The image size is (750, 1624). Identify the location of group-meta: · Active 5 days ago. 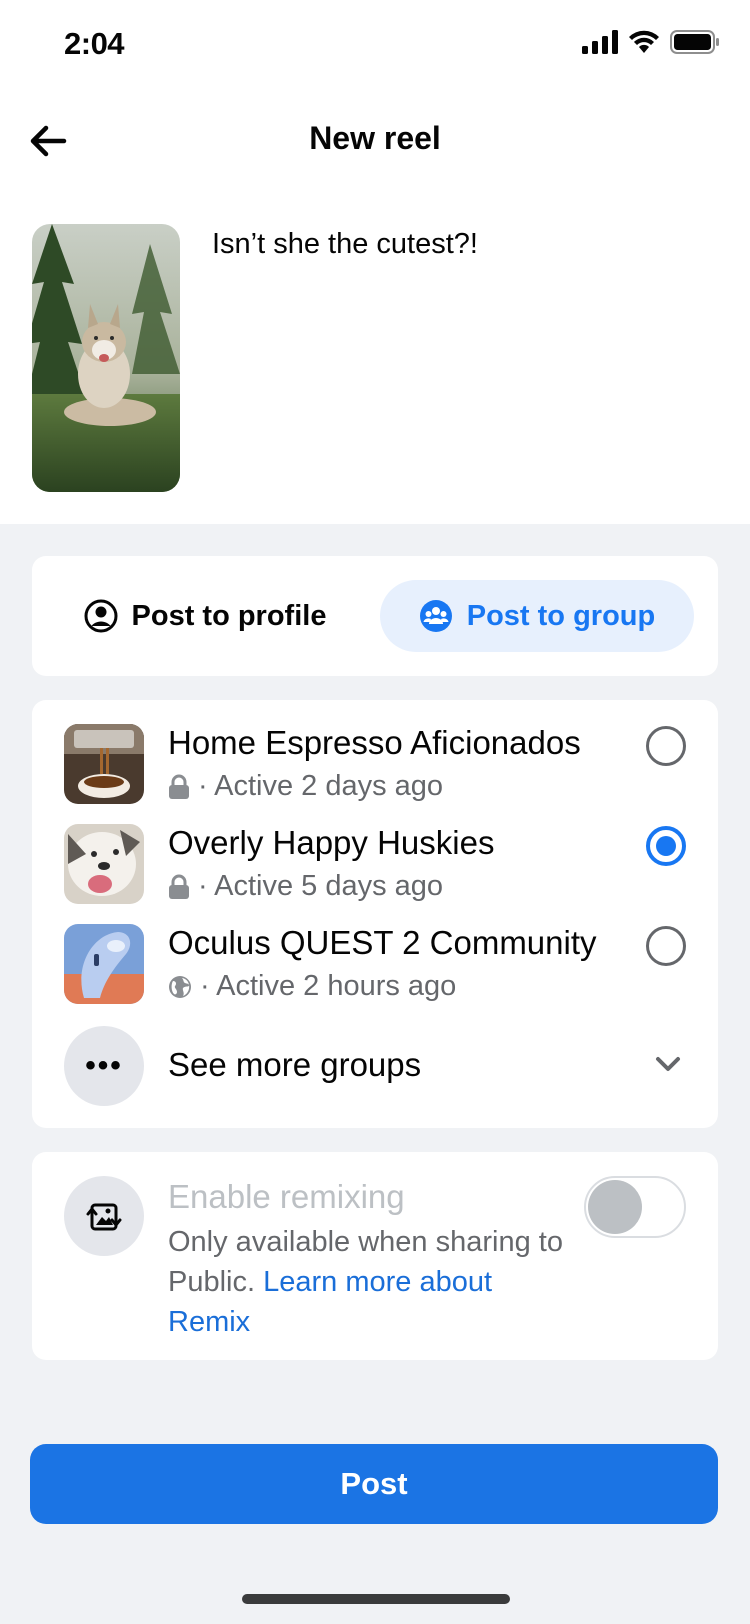
(305, 886).